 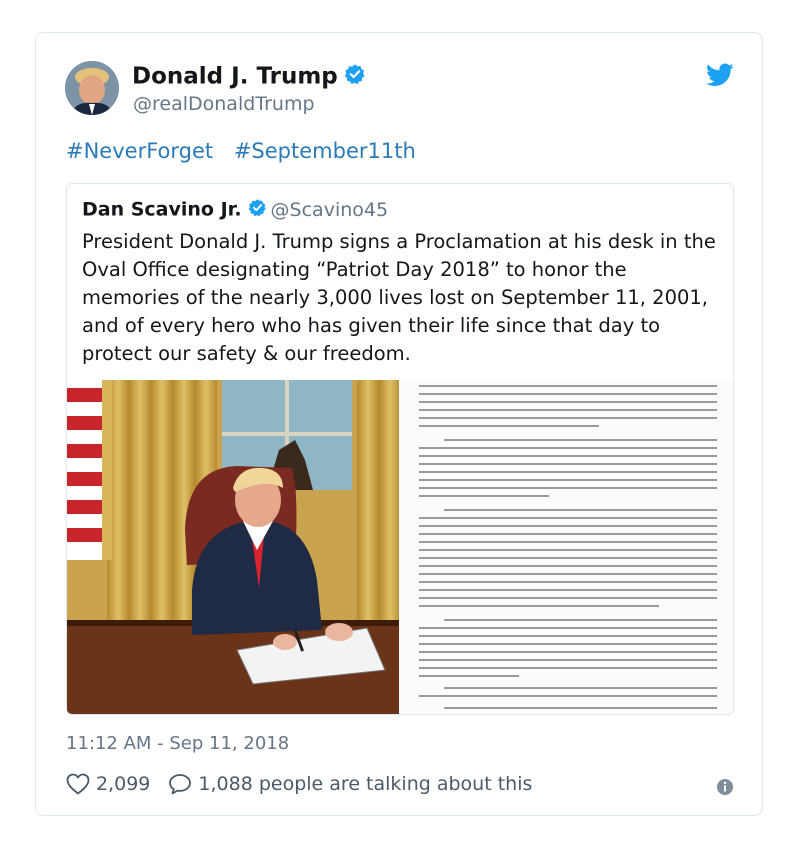 I want to click on conversation-link: 1,088 people are talking about this, so click(x=350, y=784).